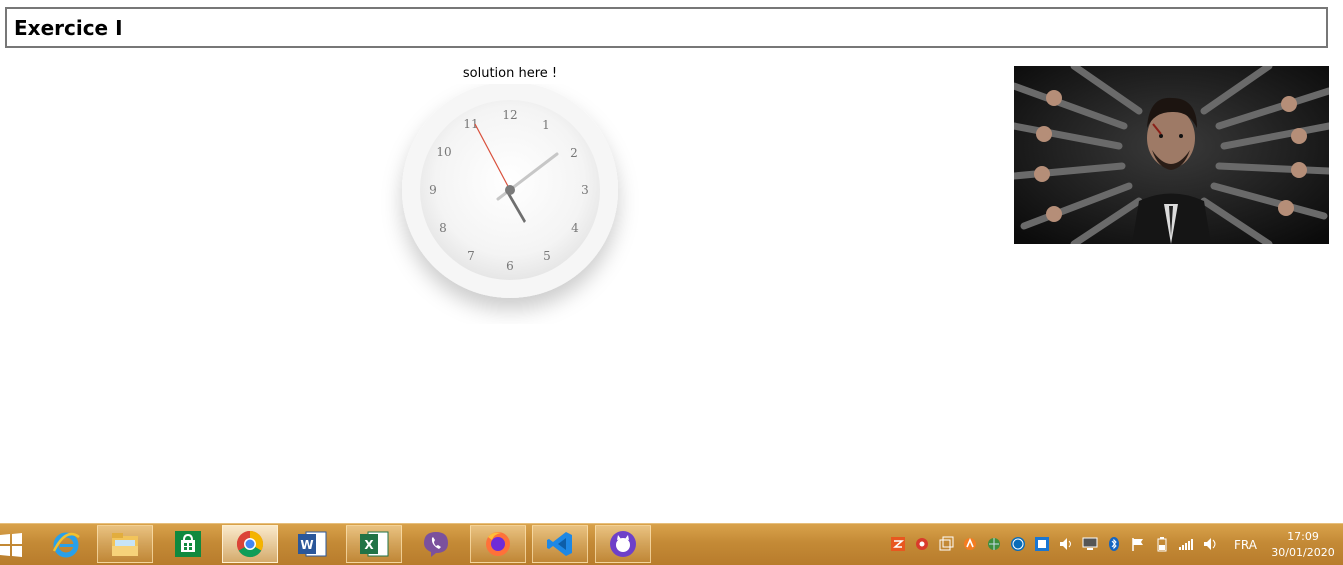 This screenshot has width=1343, height=565. Describe the element at coordinates (585, 190) in the screenshot. I see `clock-number-3: 3` at that location.